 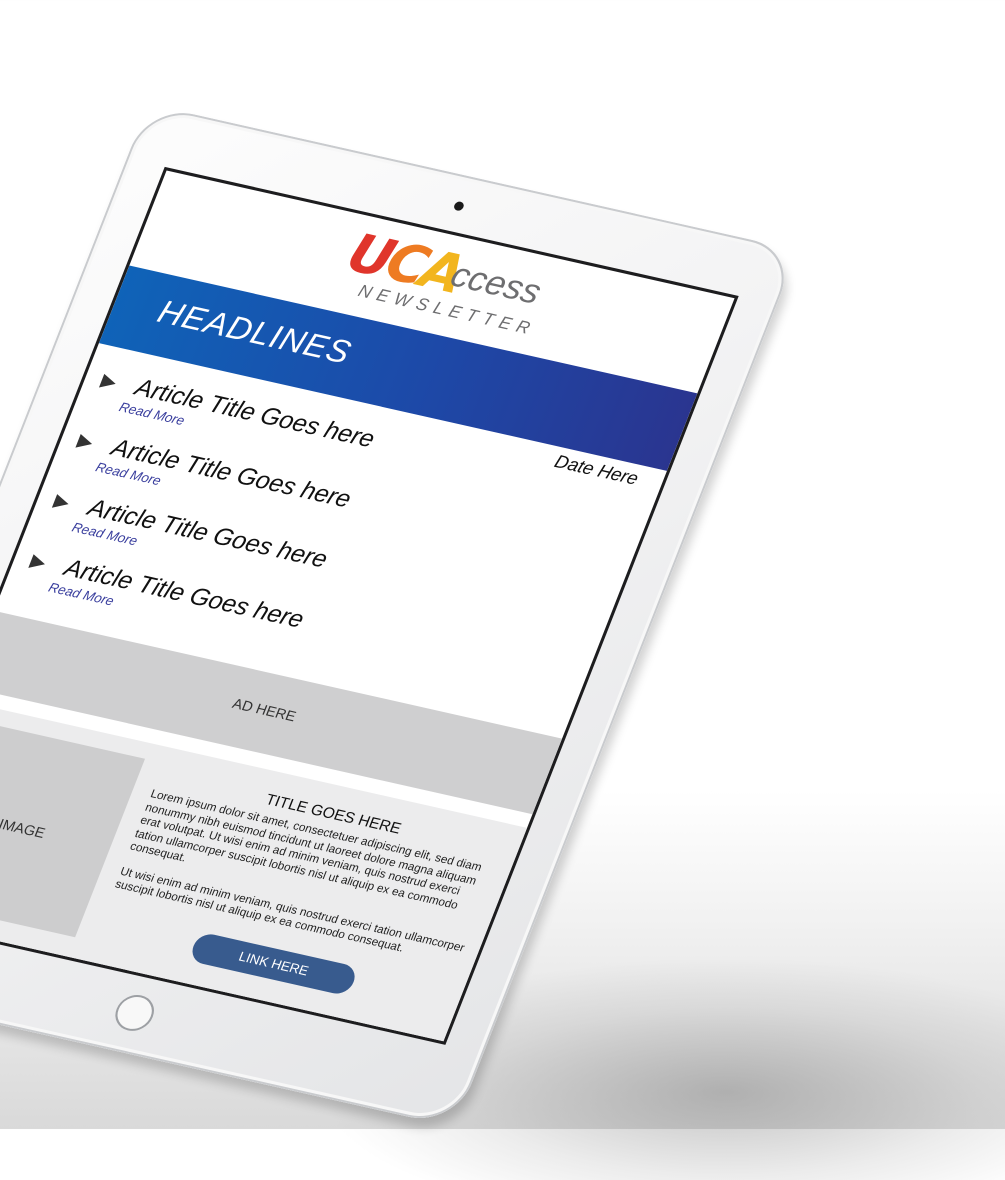 I want to click on front-camera-icon, so click(x=459, y=206).